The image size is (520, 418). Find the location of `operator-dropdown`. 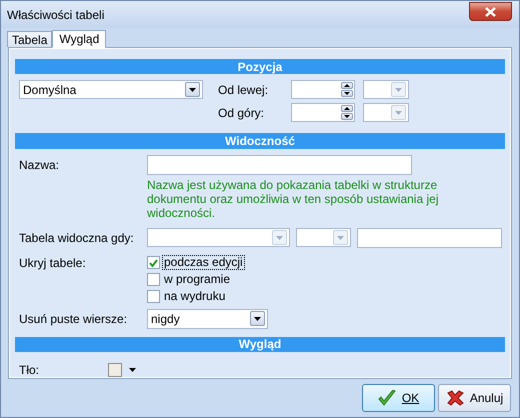

operator-dropdown is located at coordinates (323, 238).